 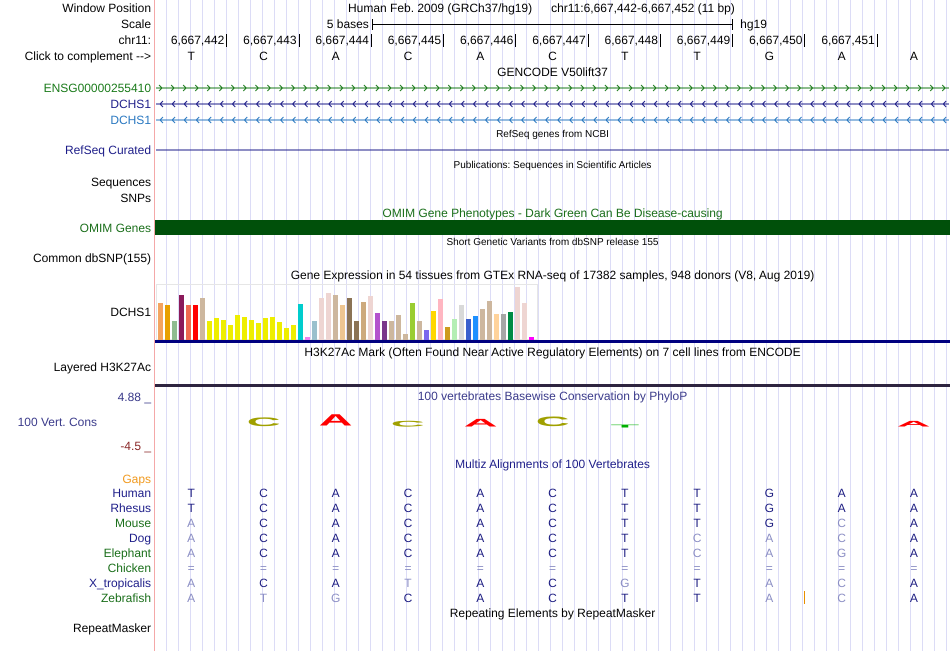 What do you see at coordinates (199, 40) in the screenshot?
I see `position-label: 6,667,442` at bounding box center [199, 40].